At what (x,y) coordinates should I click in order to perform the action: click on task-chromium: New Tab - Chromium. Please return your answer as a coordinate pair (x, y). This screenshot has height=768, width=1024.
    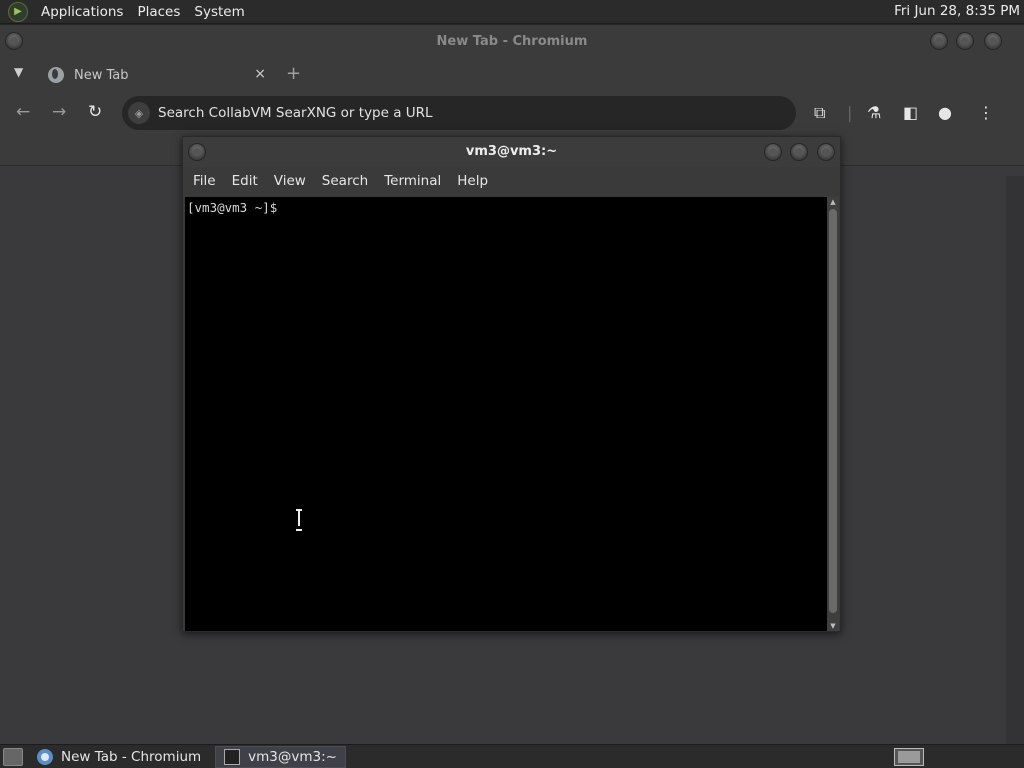
    Looking at the image, I should click on (119, 757).